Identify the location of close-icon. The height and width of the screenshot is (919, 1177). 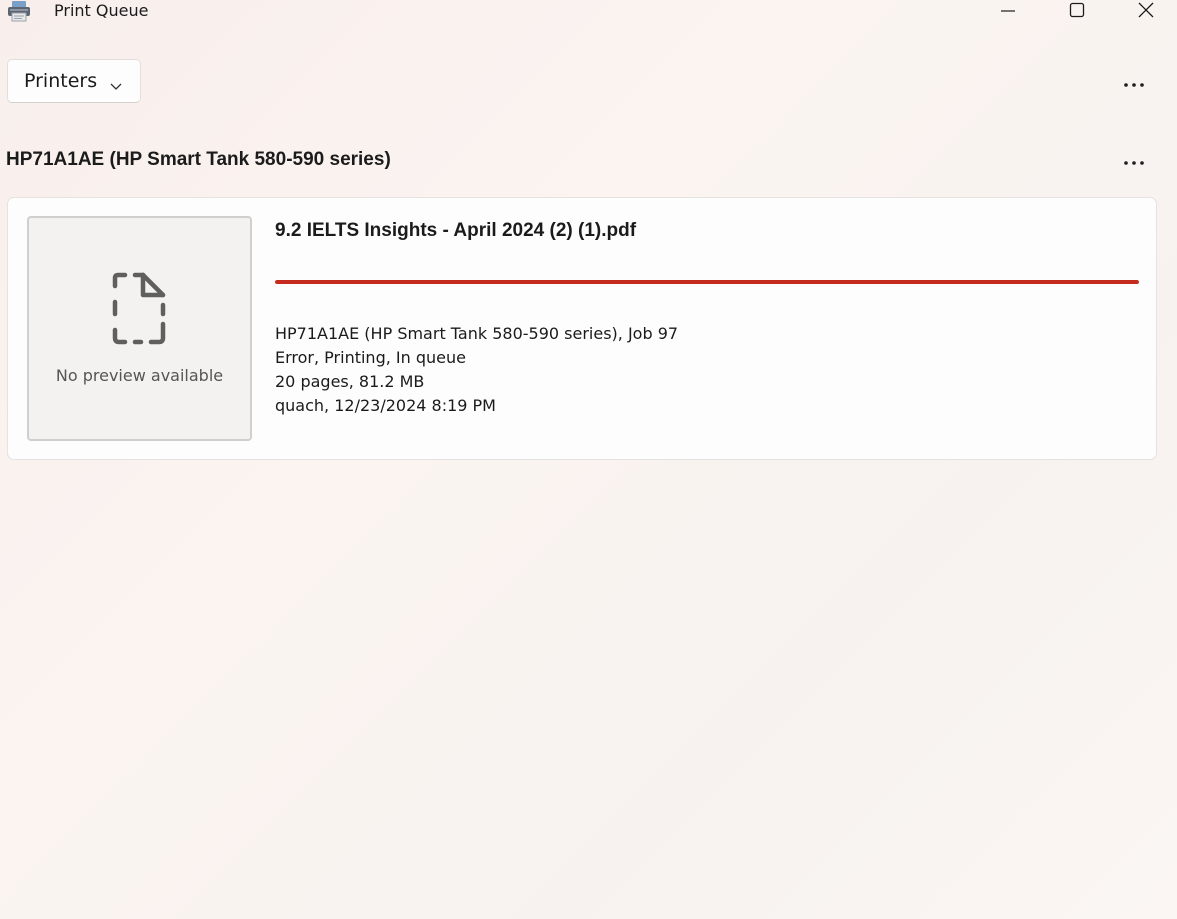
(1146, 12).